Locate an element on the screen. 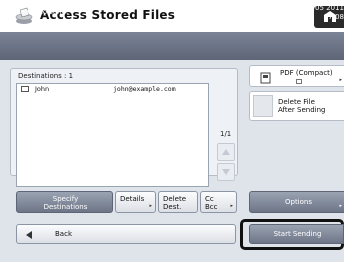 The width and height of the screenshot is (344, 262). status-date: 19/05 2011 is located at coordinates (323, 8).